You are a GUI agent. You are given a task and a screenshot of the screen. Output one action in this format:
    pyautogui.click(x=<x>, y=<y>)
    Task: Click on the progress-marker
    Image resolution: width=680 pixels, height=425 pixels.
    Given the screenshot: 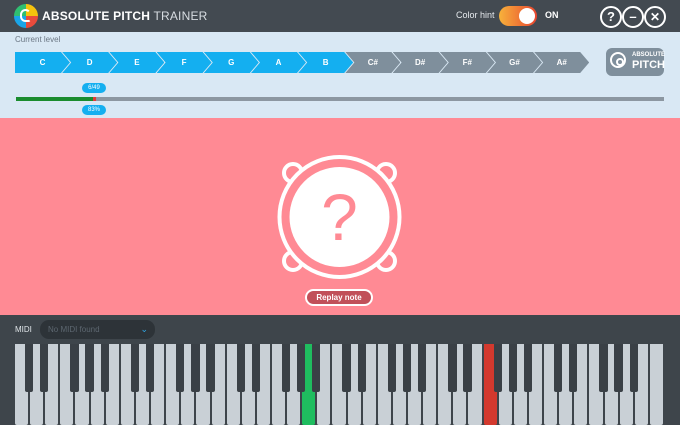 What is the action you would take?
    pyautogui.click(x=94, y=99)
    